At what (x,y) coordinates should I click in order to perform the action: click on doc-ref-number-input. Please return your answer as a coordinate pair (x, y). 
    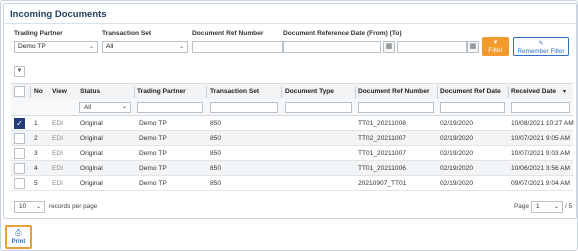
    Looking at the image, I should click on (237, 47).